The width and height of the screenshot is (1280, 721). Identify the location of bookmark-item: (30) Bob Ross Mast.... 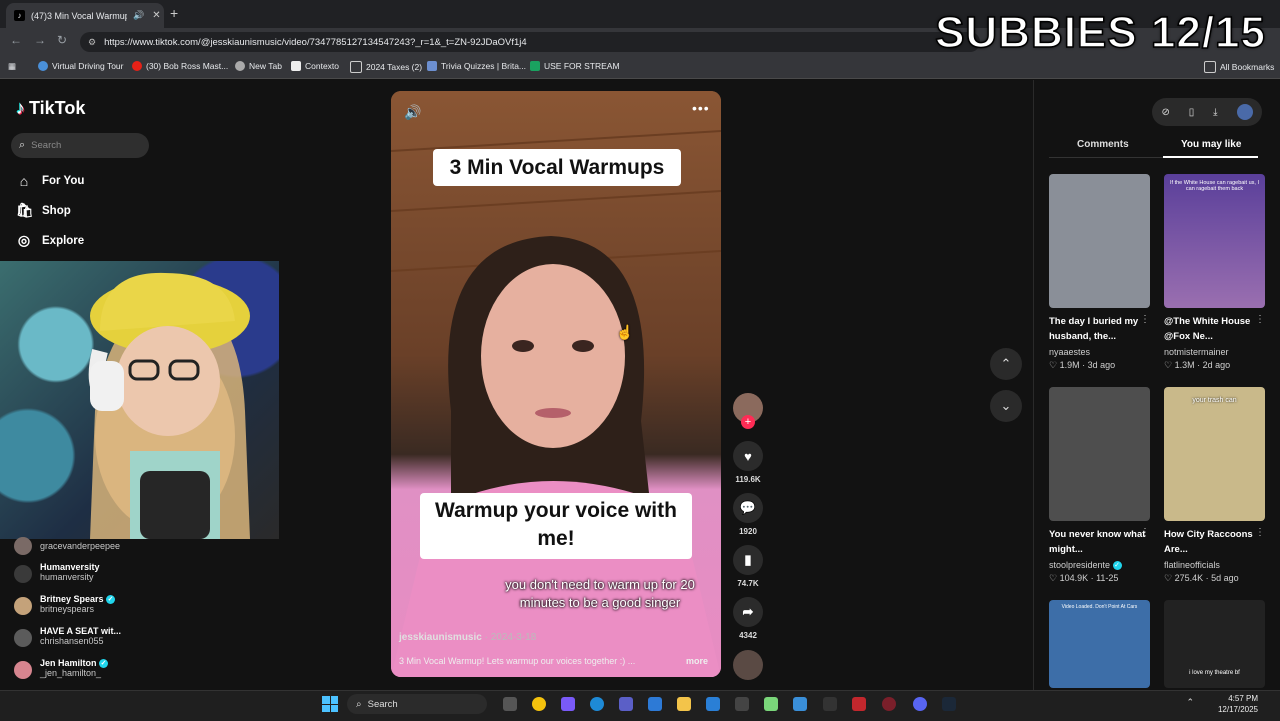
(180, 66).